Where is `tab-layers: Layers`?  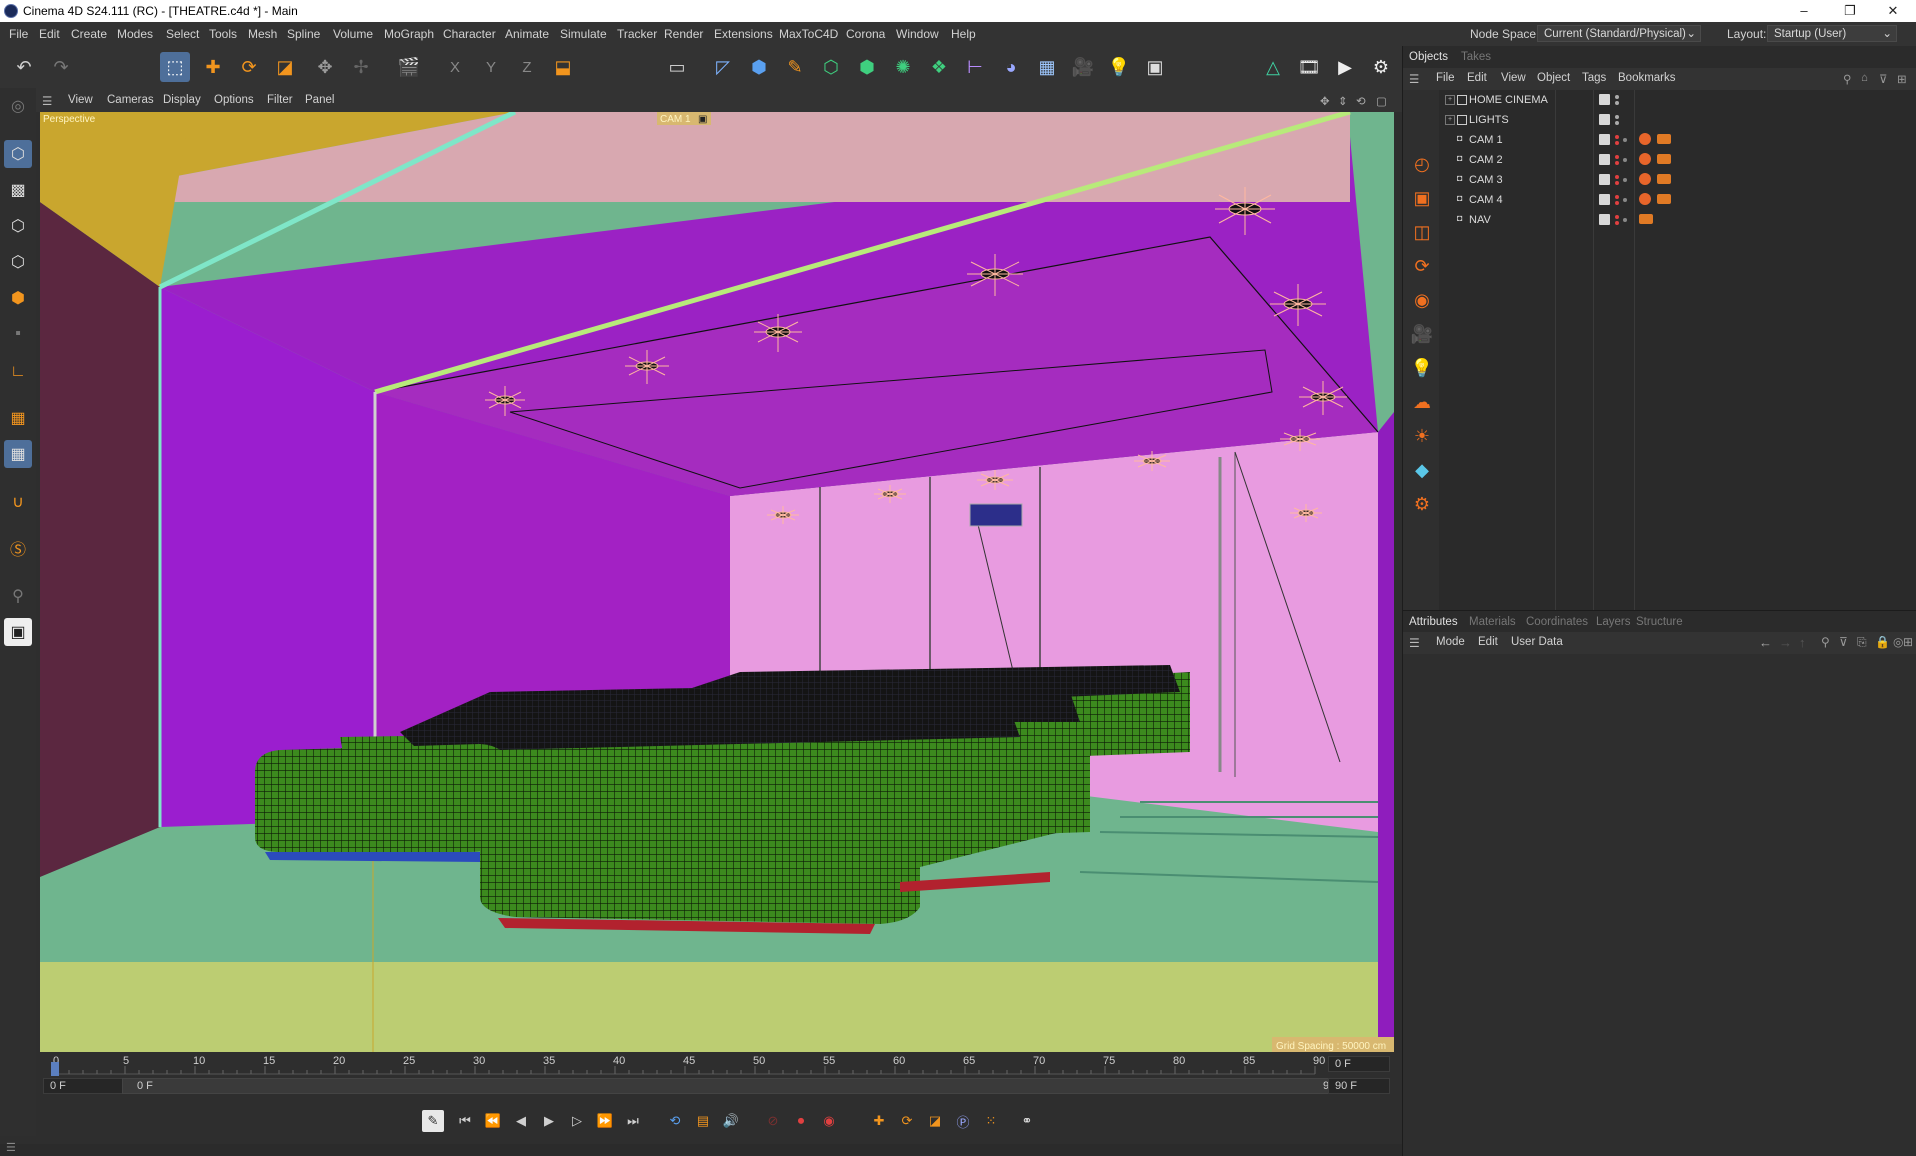
tab-layers: Layers is located at coordinates (1613, 622).